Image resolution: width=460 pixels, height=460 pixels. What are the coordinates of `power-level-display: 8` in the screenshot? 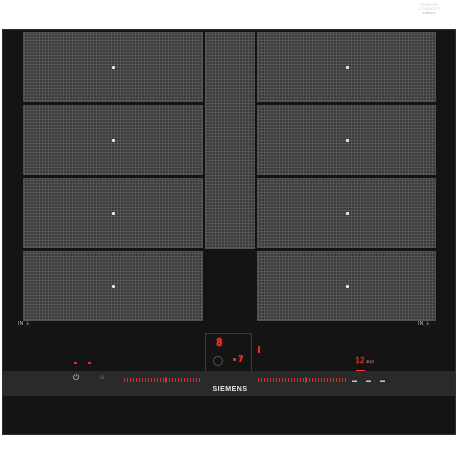 It's located at (219, 342).